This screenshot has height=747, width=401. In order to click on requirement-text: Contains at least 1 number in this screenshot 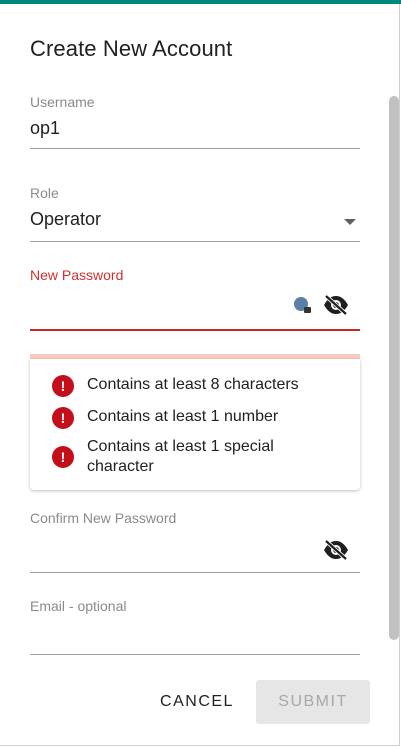, I will do `click(183, 416)`.